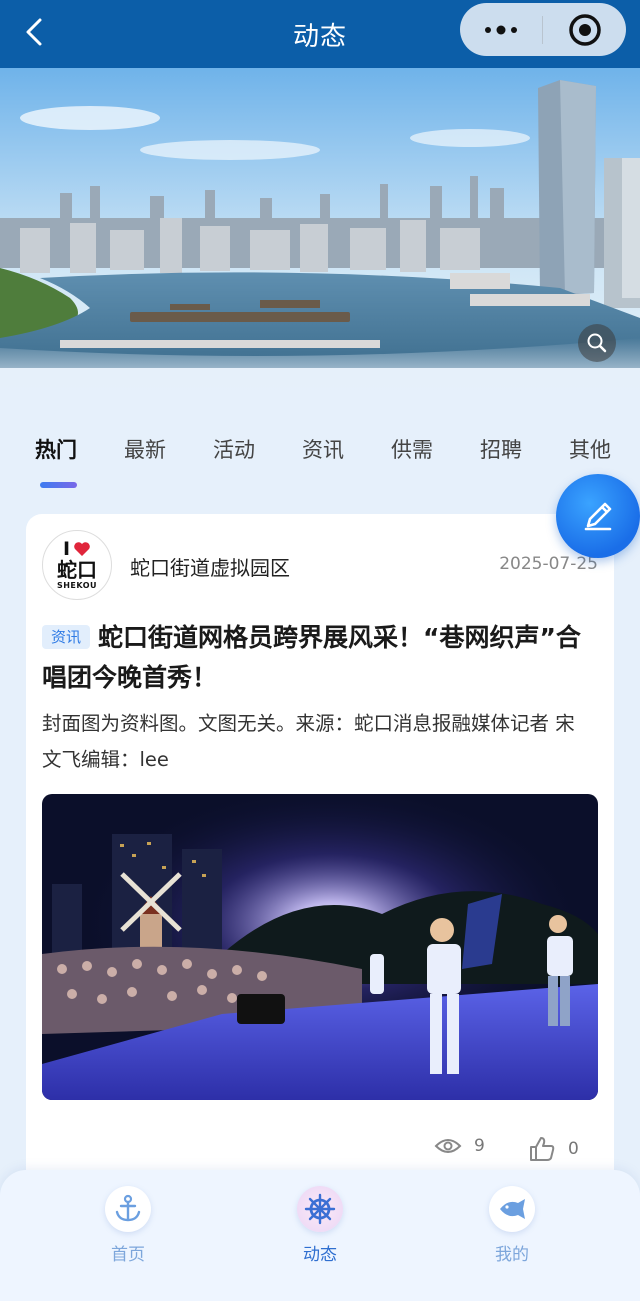  What do you see at coordinates (77, 585) in the screenshot?
I see `avatar-caption: SHEKOU` at bounding box center [77, 585].